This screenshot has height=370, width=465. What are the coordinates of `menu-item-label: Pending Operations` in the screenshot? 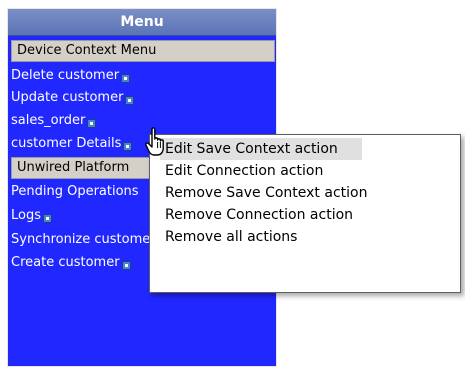 It's located at (75, 191).